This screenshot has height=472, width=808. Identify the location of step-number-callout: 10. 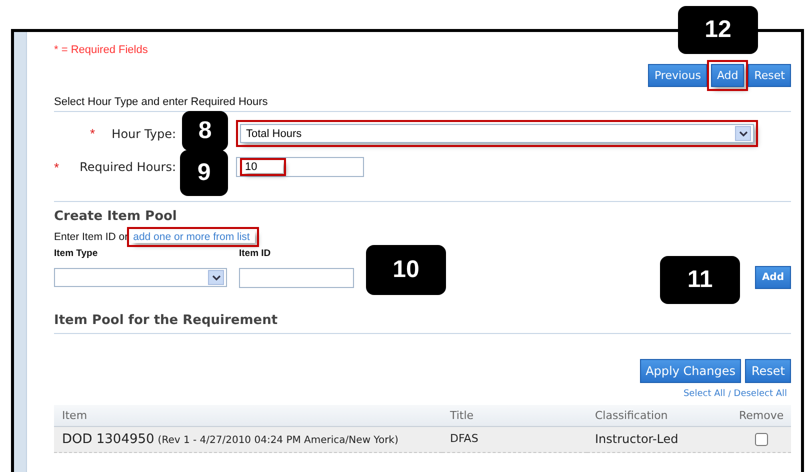
(406, 270).